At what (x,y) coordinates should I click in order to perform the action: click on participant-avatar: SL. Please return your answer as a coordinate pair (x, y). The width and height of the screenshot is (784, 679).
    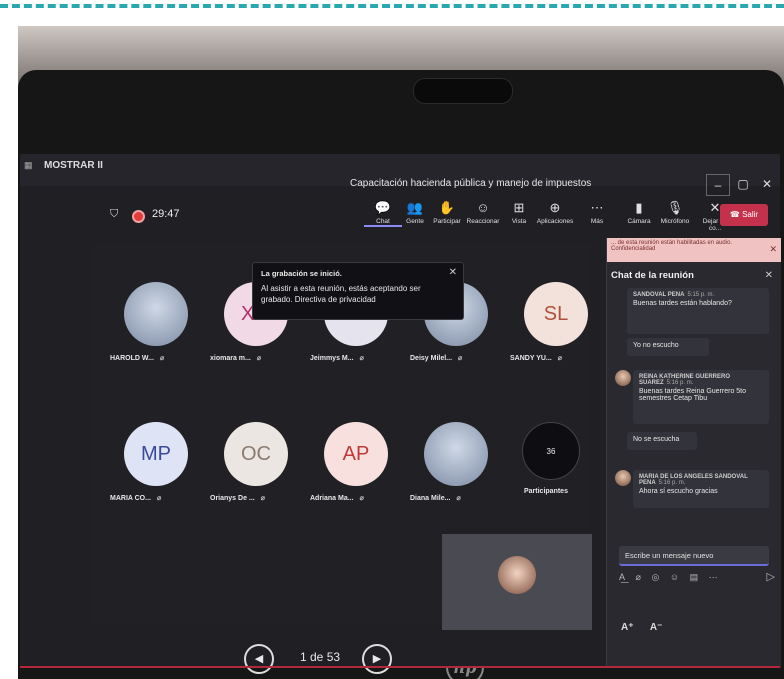
    Looking at the image, I should click on (556, 314).